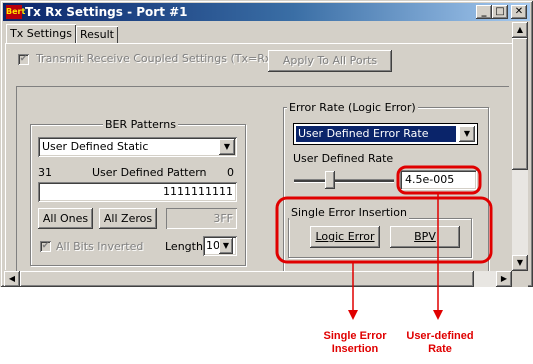 This screenshot has height=364, width=533. What do you see at coordinates (384, 230) in the screenshot?
I see `single-error-highlight` at bounding box center [384, 230].